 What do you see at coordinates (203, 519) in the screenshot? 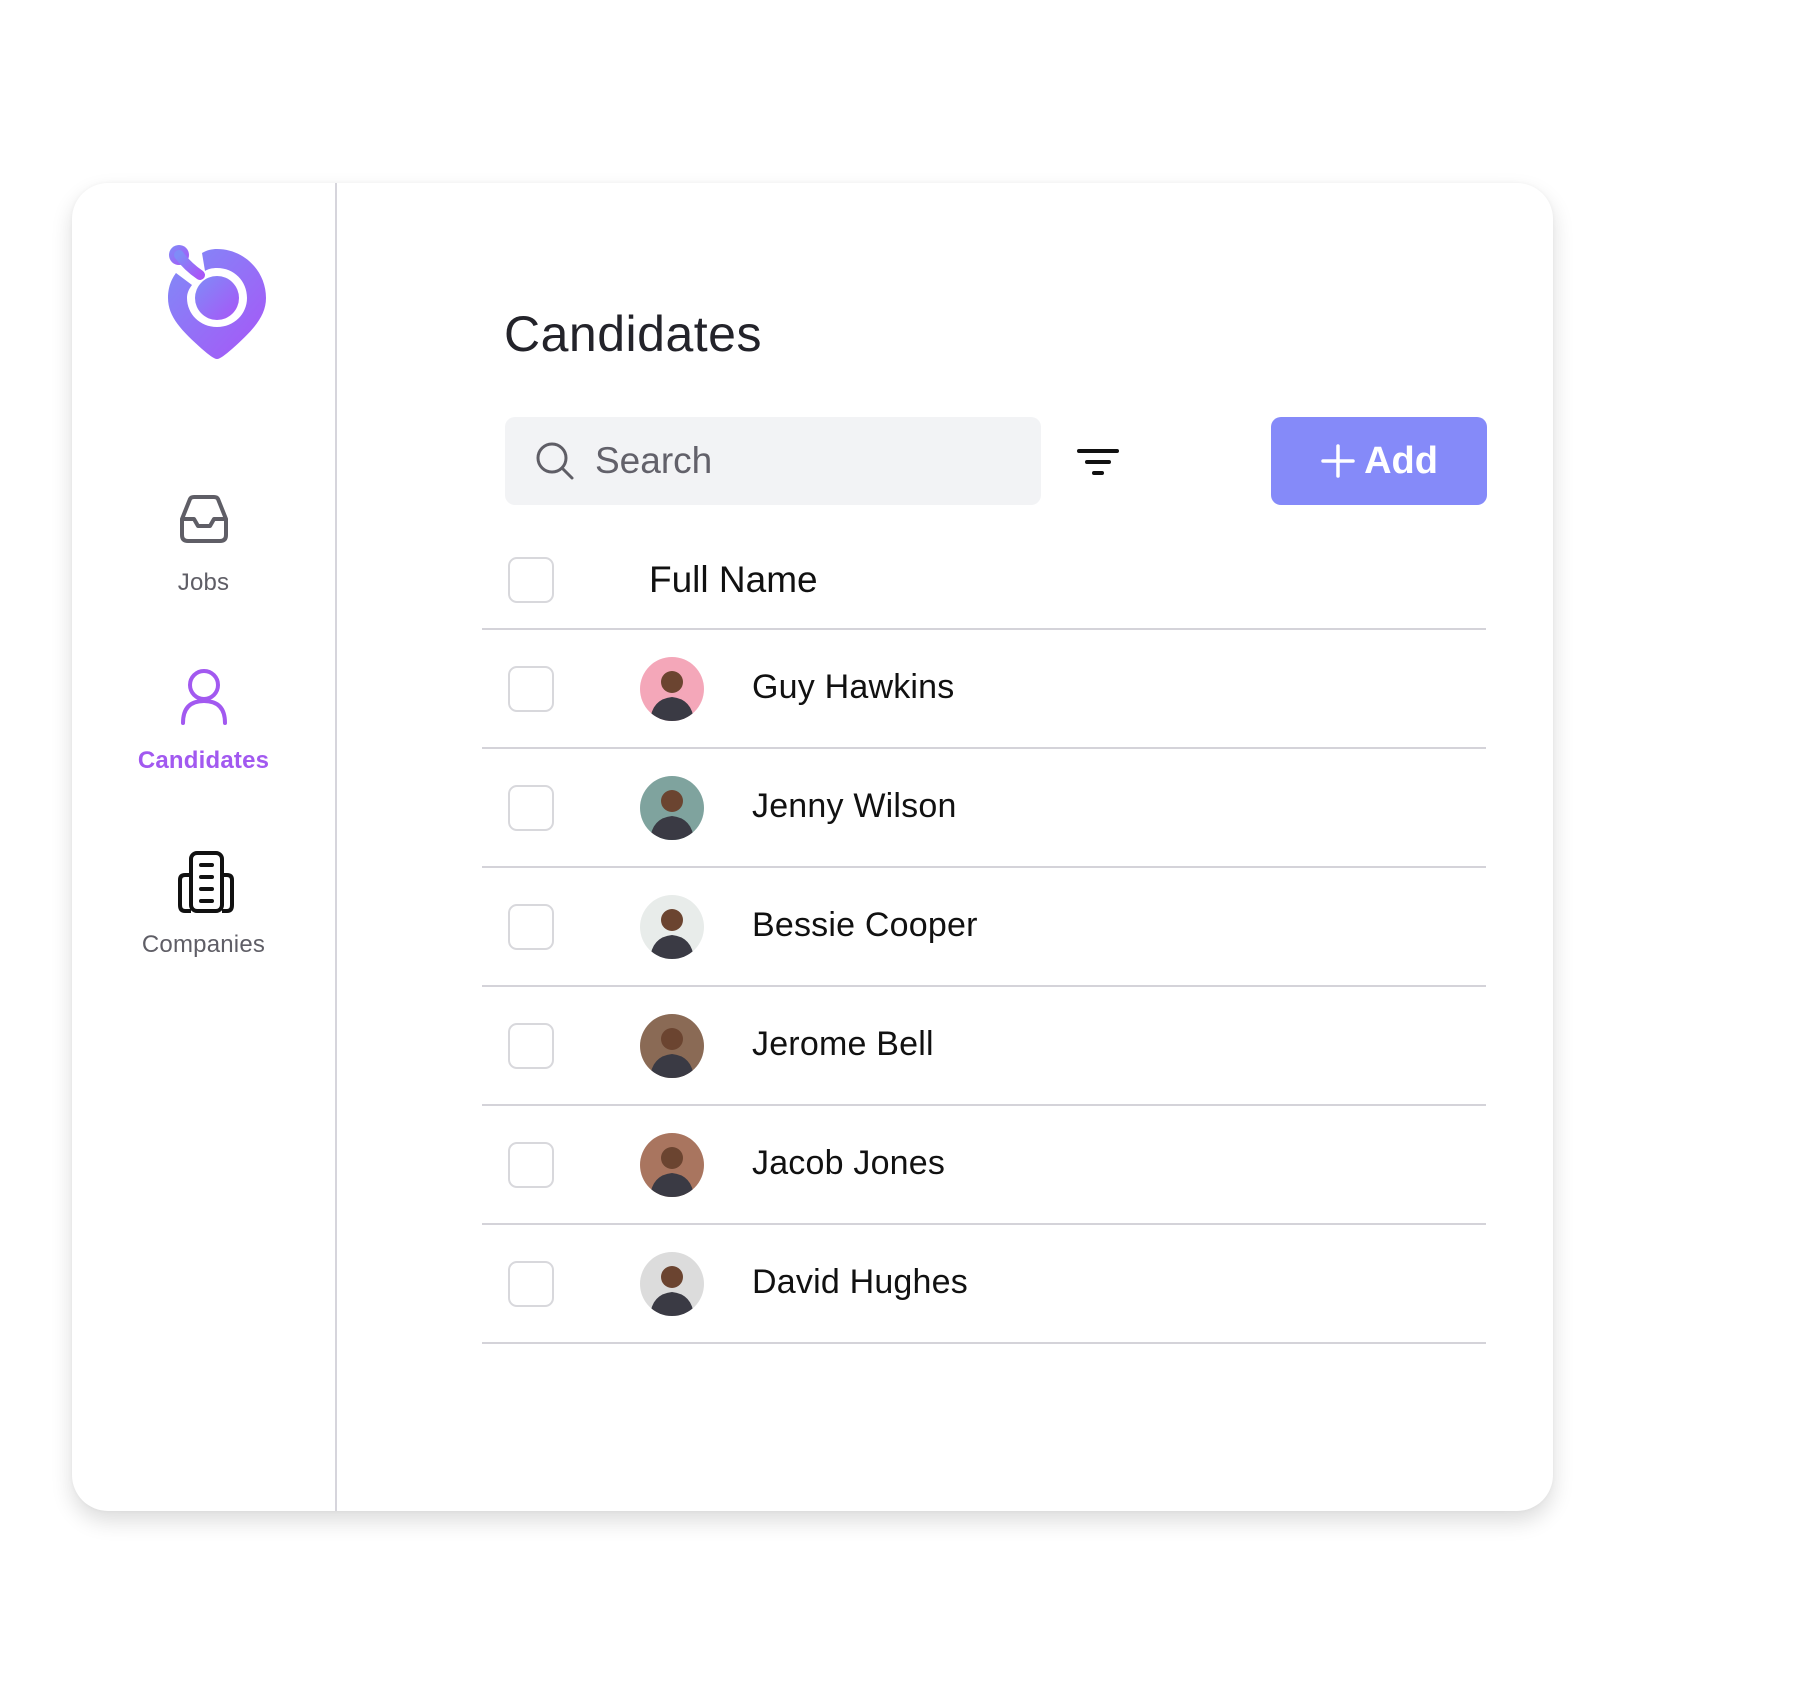
I see `inbox-tray-icon` at bounding box center [203, 519].